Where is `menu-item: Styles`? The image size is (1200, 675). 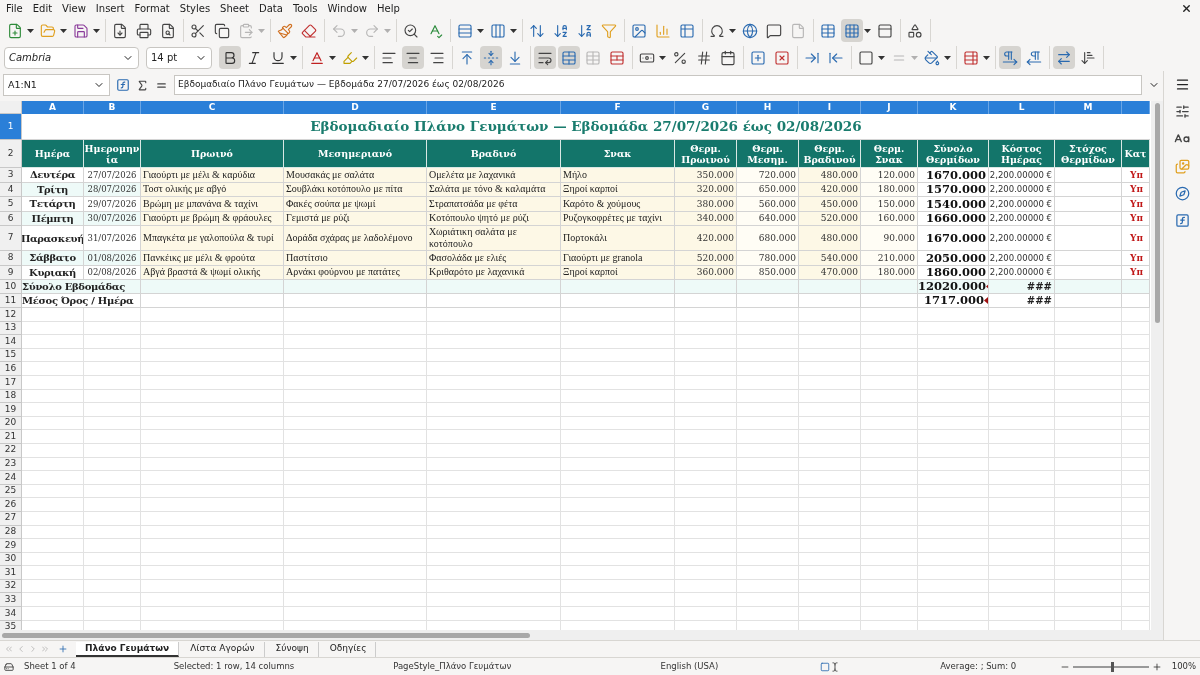 menu-item: Styles is located at coordinates (195, 8).